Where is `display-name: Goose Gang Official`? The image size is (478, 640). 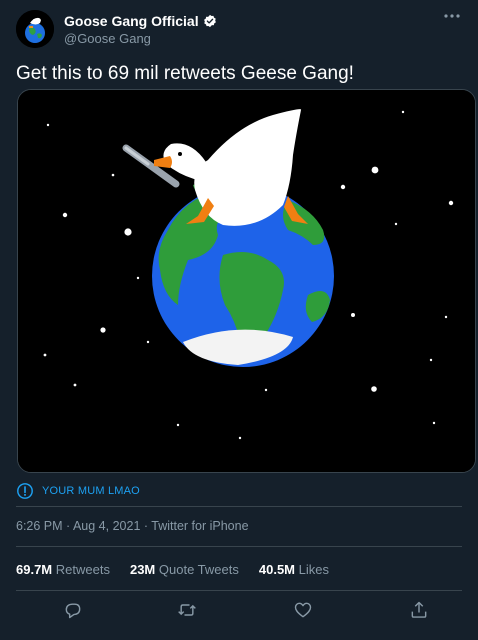 display-name: Goose Gang Official is located at coordinates (131, 21).